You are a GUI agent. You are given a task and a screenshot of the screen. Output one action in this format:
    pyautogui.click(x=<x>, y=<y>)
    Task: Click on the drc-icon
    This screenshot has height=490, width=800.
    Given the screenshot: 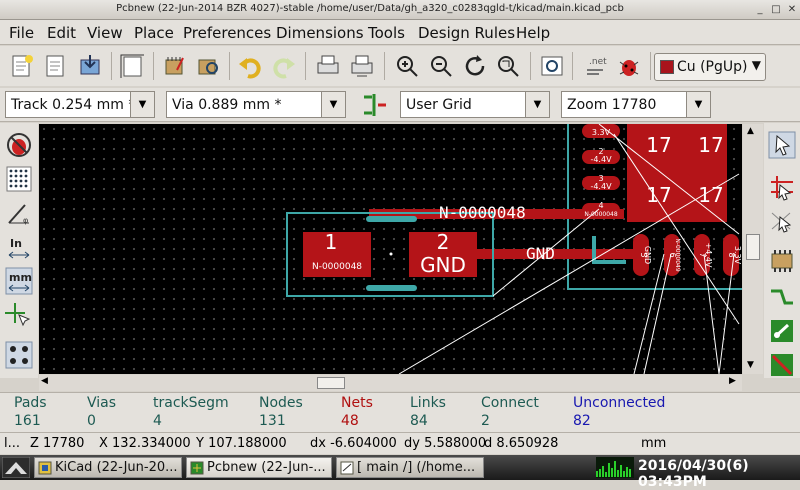 What is the action you would take?
    pyautogui.click(x=629, y=66)
    